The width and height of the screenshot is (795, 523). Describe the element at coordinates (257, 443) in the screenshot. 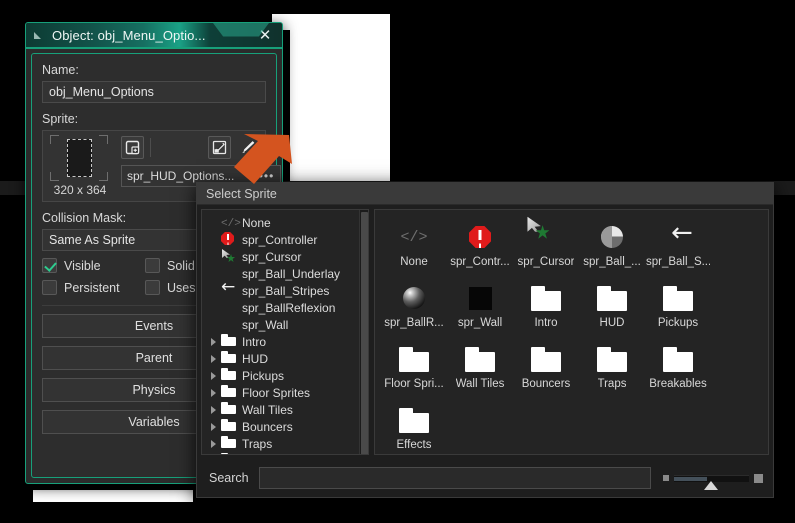

I see `tree-item-label: Traps` at that location.